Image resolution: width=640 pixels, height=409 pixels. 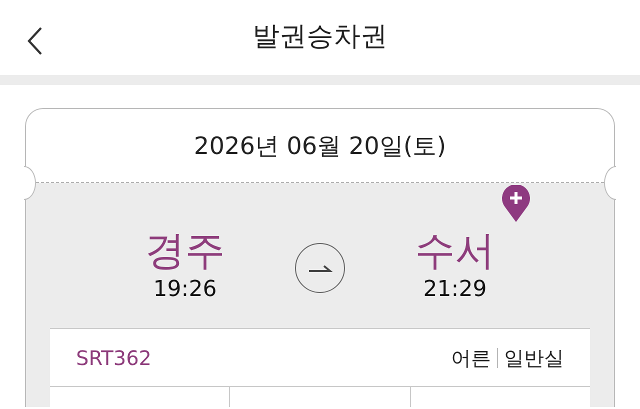 What do you see at coordinates (455, 290) in the screenshot?
I see `arrival-time: 21:29` at bounding box center [455, 290].